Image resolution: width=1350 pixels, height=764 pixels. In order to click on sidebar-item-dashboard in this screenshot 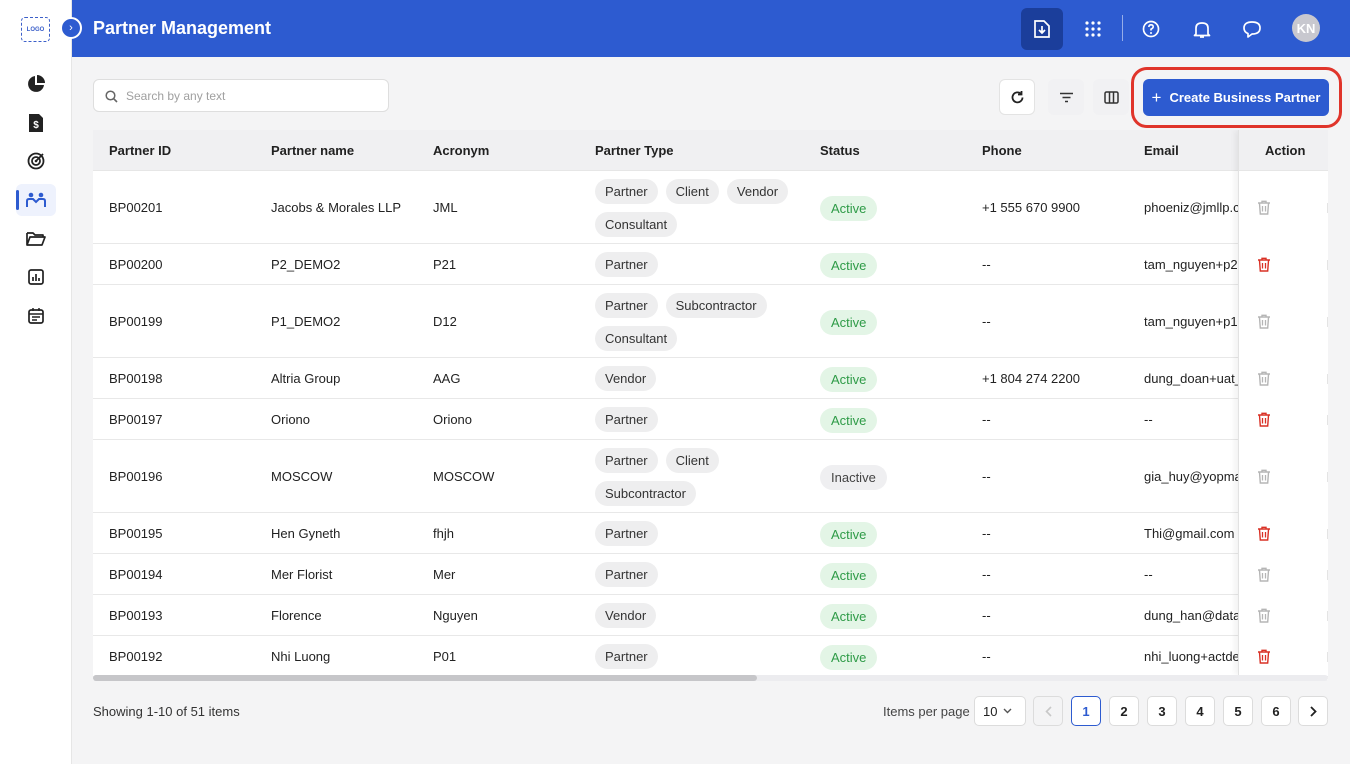, I will do `click(36, 84)`.